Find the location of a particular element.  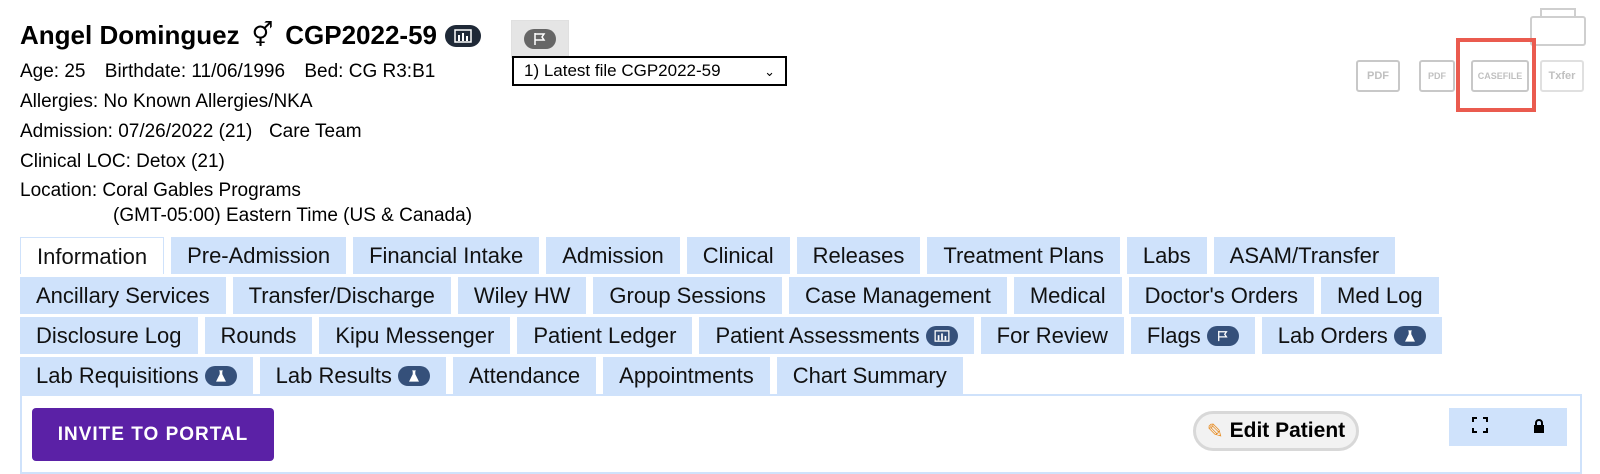

pdf-small-icon: PDF is located at coordinates (1437, 76).